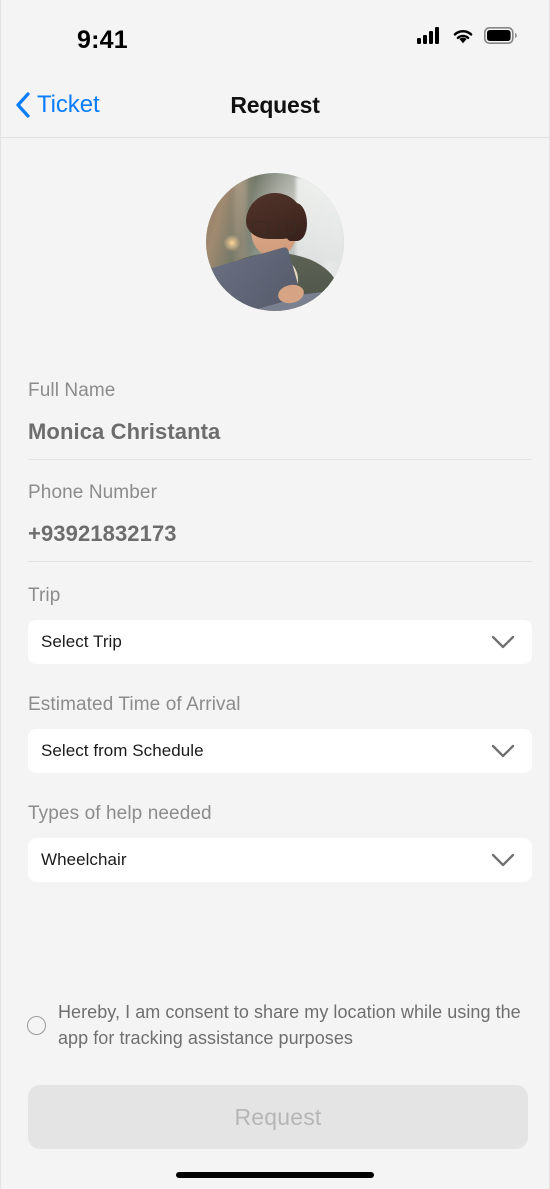 This screenshot has width=550, height=1189. What do you see at coordinates (122, 750) in the screenshot?
I see `select-eta-value: Select from Schedule` at bounding box center [122, 750].